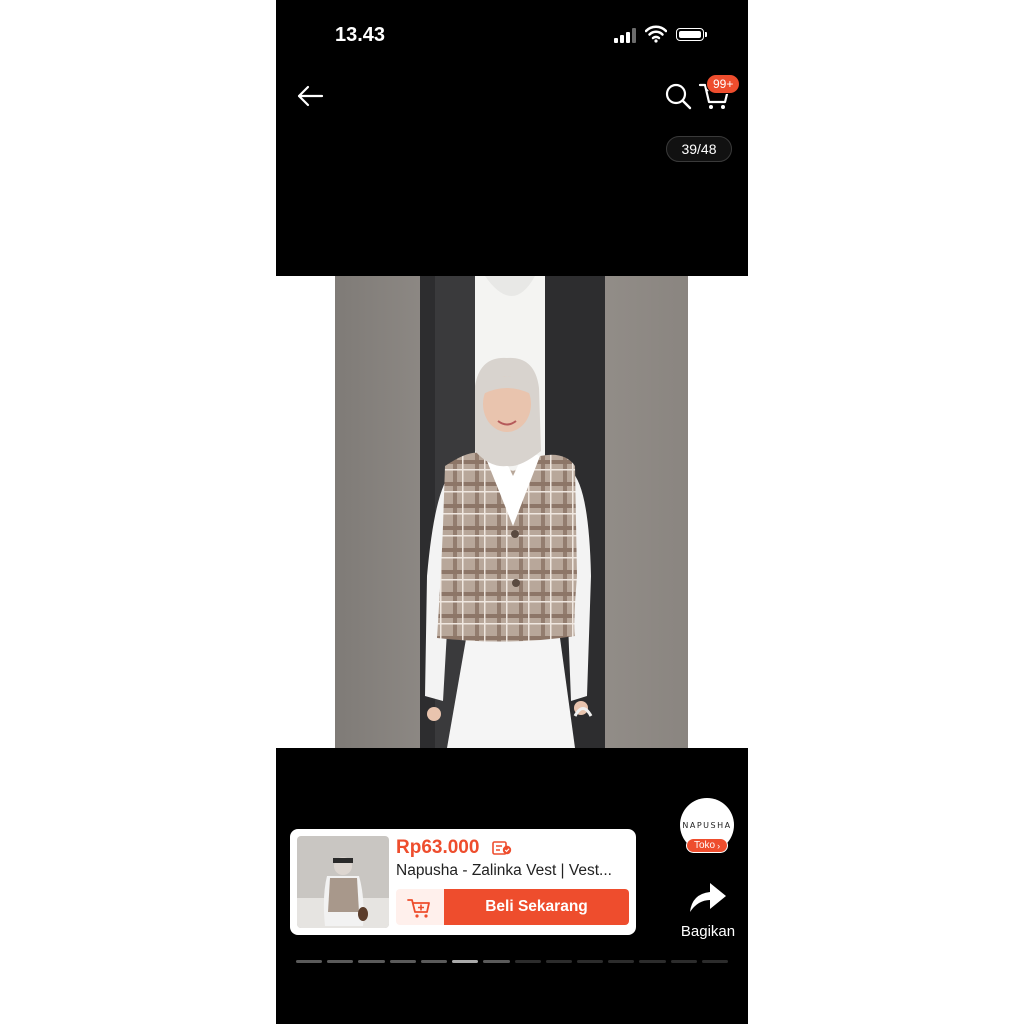 This screenshot has width=1024, height=1024. I want to click on search-icon, so click(678, 96).